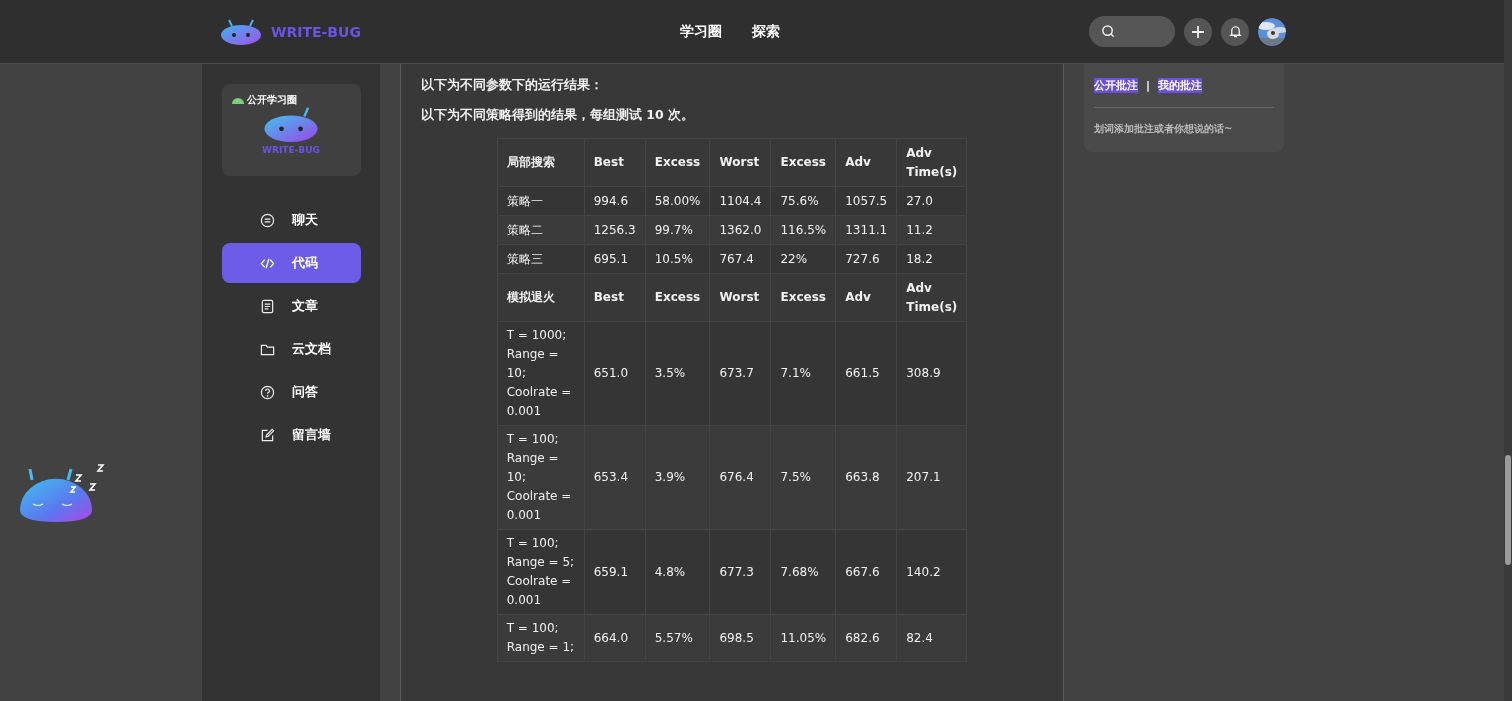  I want to click on sidebar-item: 代码, so click(291, 263).